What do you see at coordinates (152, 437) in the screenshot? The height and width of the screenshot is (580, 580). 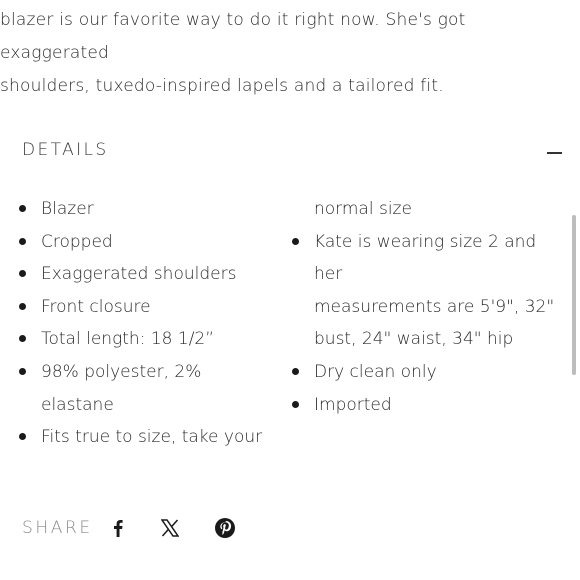 I see `list-item-text: Fits true to size, take your` at bounding box center [152, 437].